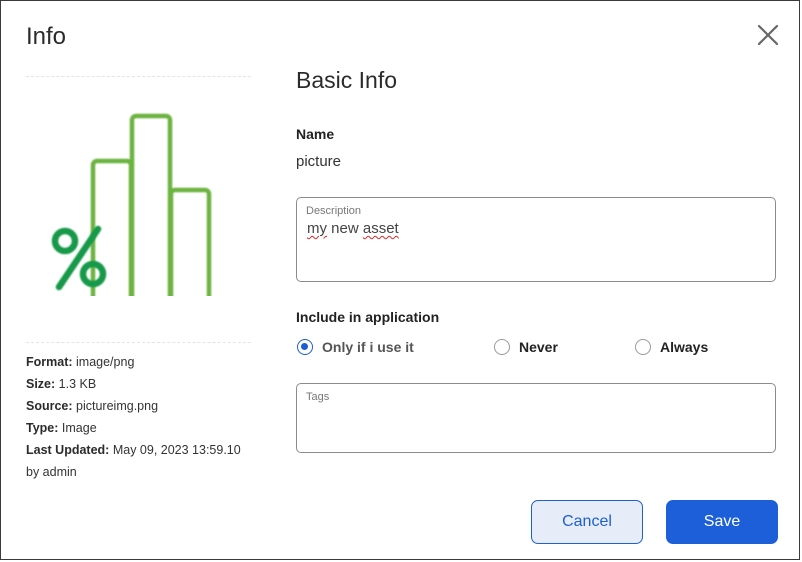 This screenshot has width=802, height=562. What do you see at coordinates (684, 347) in the screenshot?
I see `radio-always-label: Always` at bounding box center [684, 347].